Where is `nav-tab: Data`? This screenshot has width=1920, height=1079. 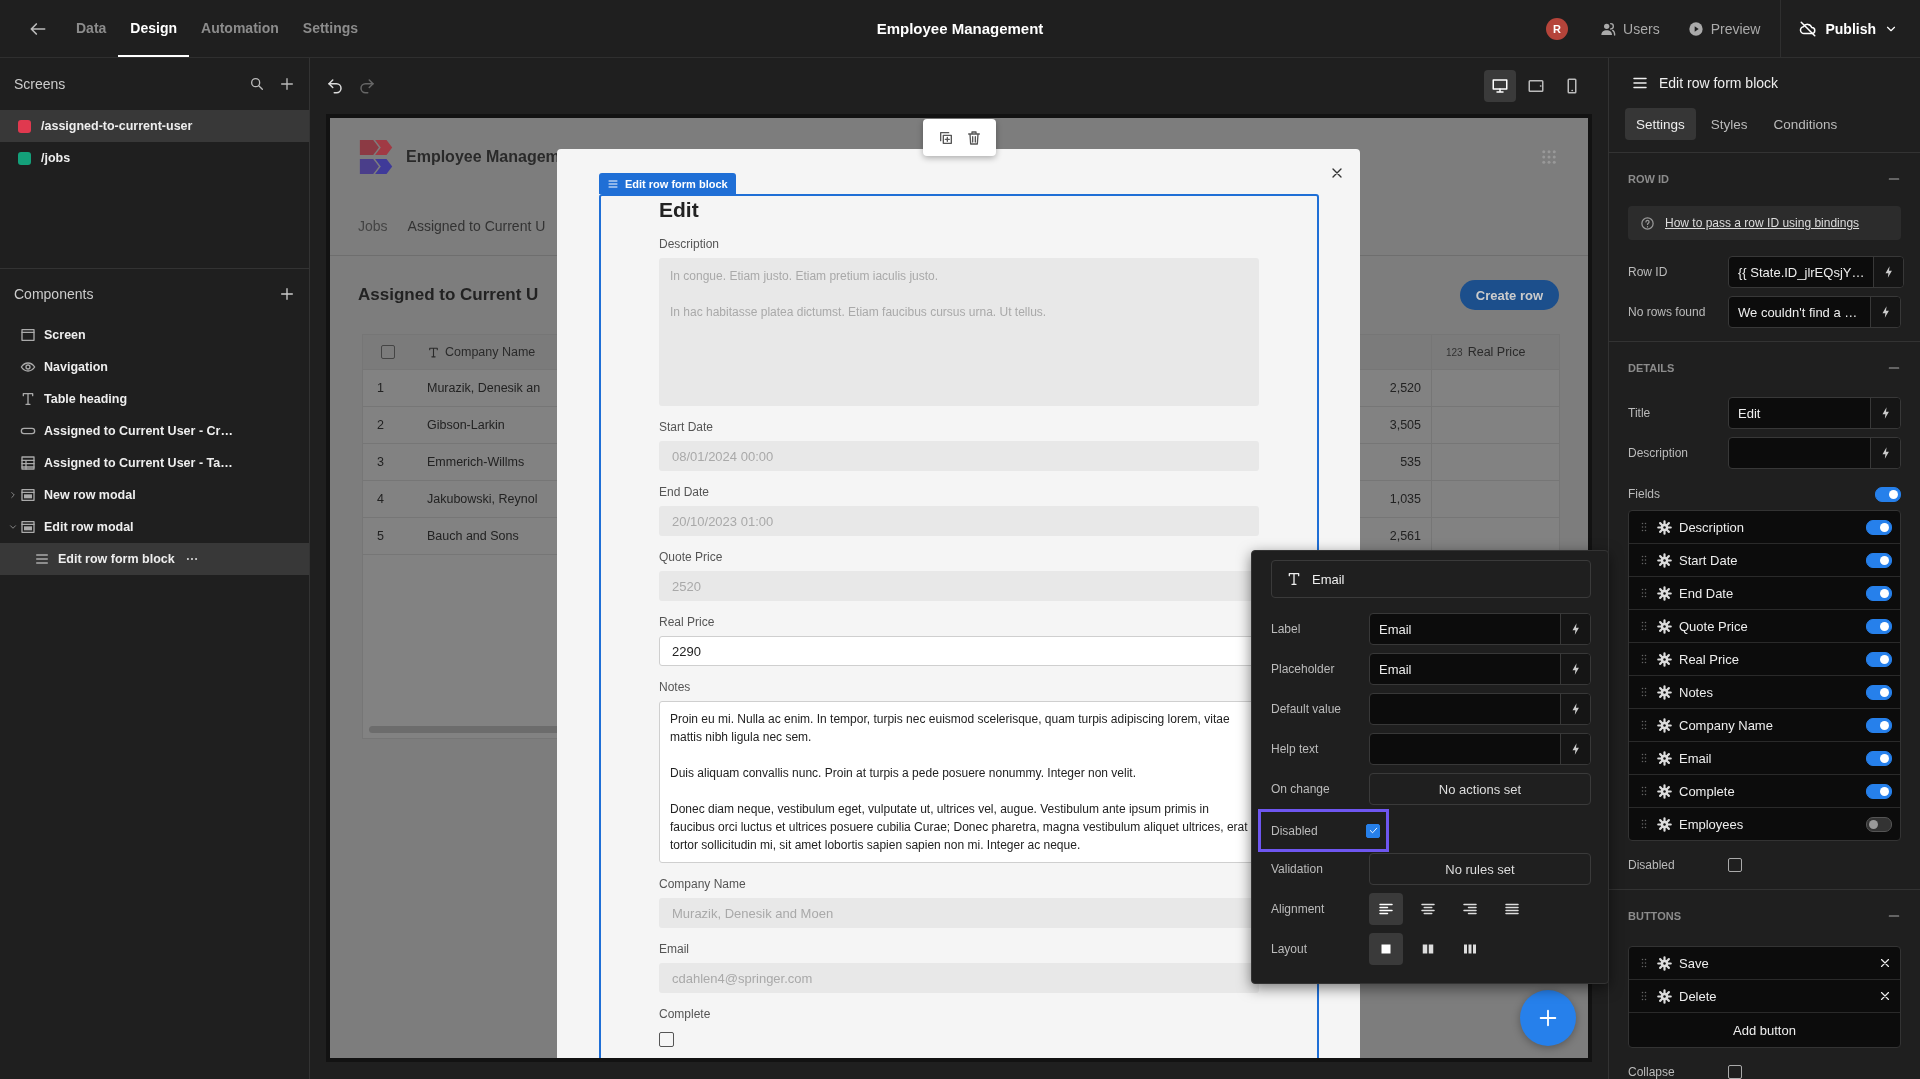 nav-tab: Data is located at coordinates (91, 28).